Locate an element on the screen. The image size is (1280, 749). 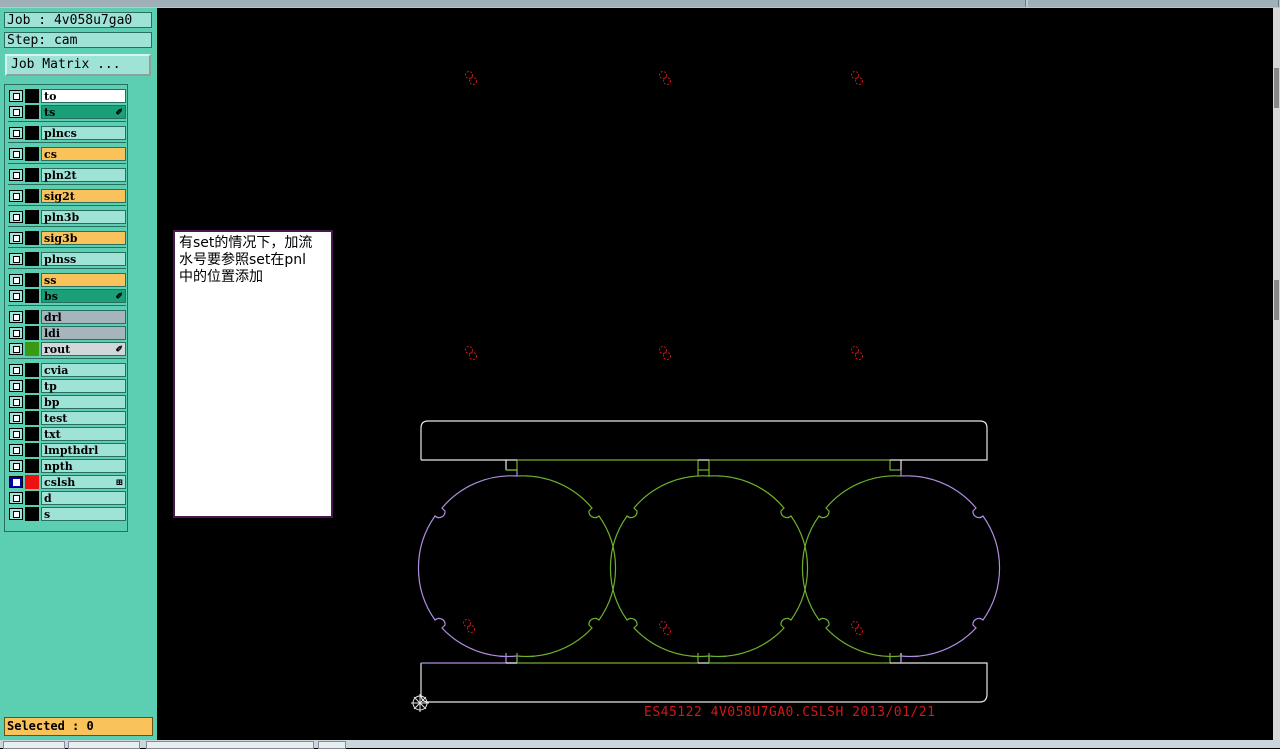
layer-row-plnss: plnss is located at coordinates (67, 259).